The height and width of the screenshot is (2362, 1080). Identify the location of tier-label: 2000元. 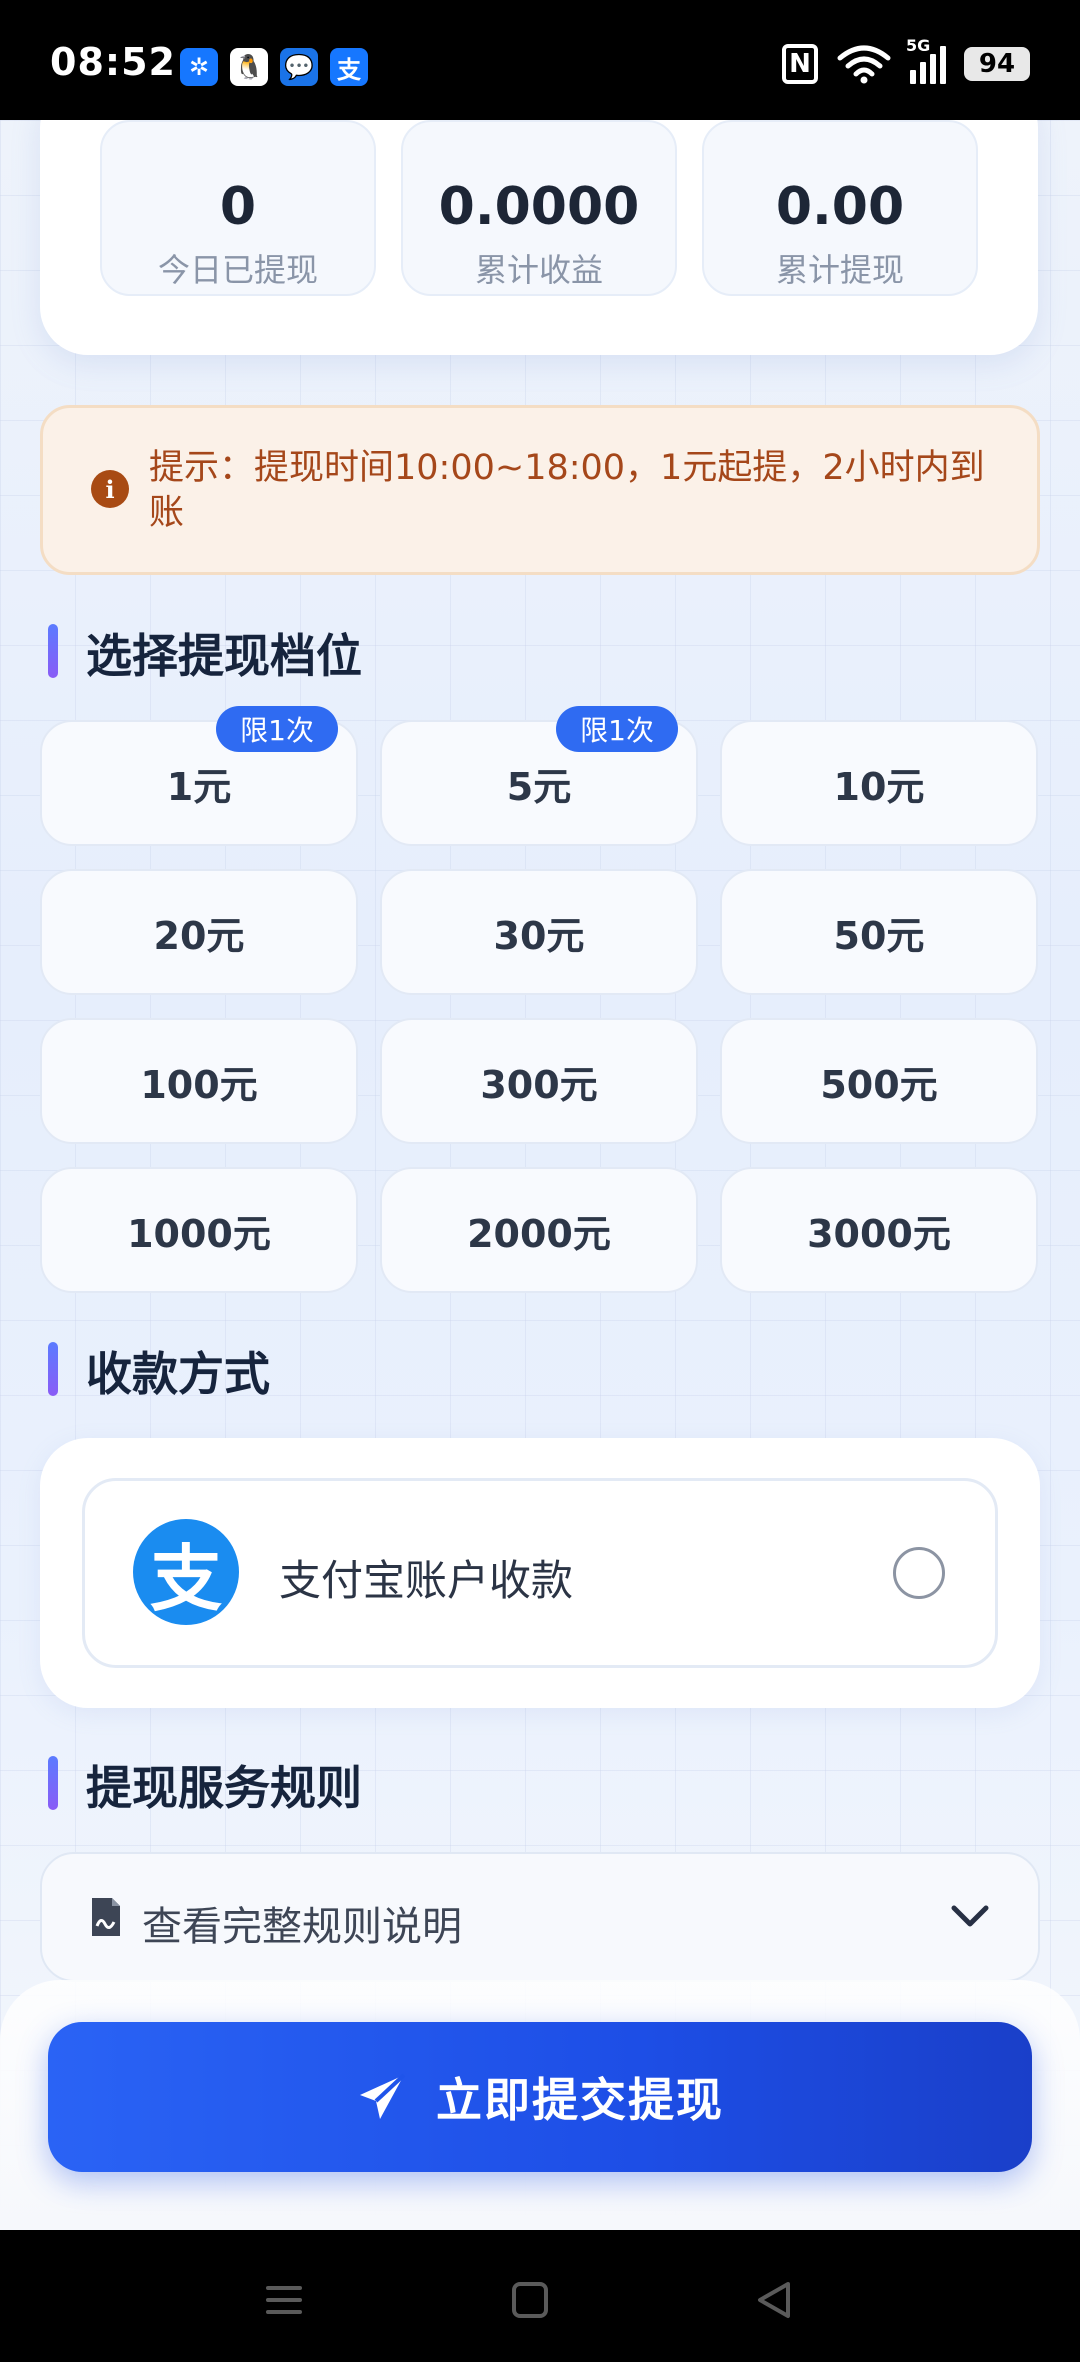
(539, 1233).